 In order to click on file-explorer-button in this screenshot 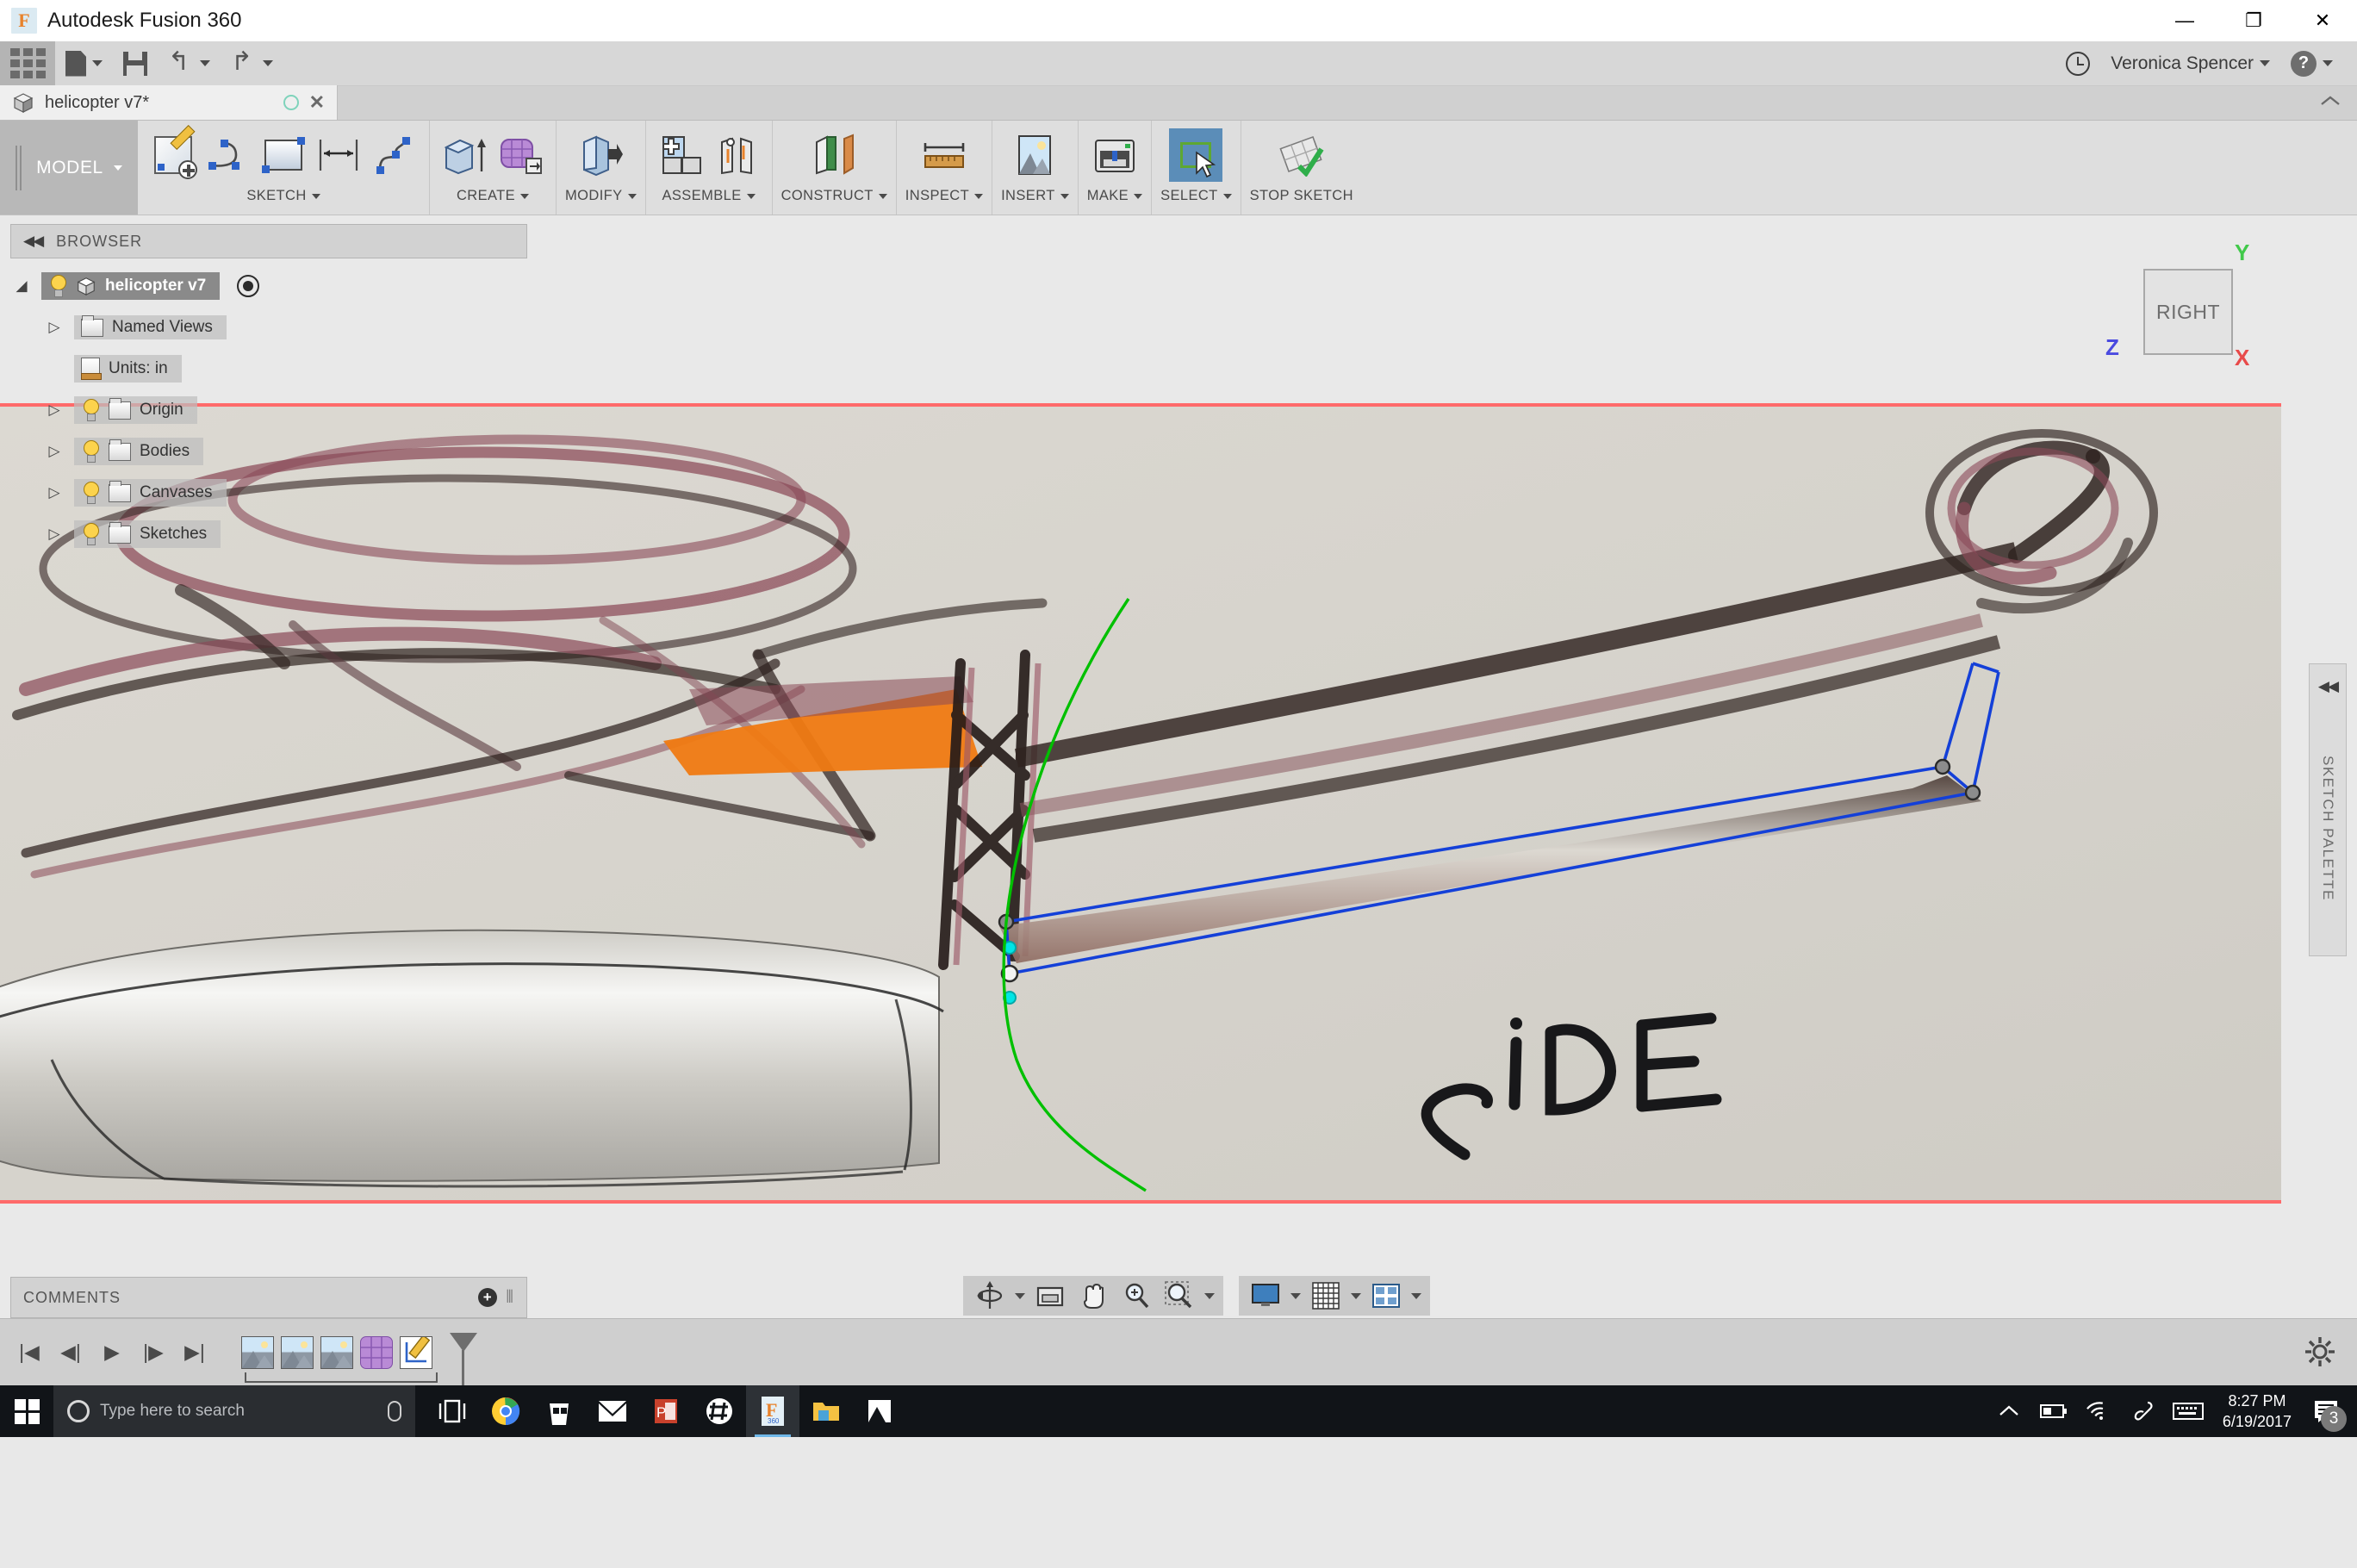, I will do `click(826, 1411)`.